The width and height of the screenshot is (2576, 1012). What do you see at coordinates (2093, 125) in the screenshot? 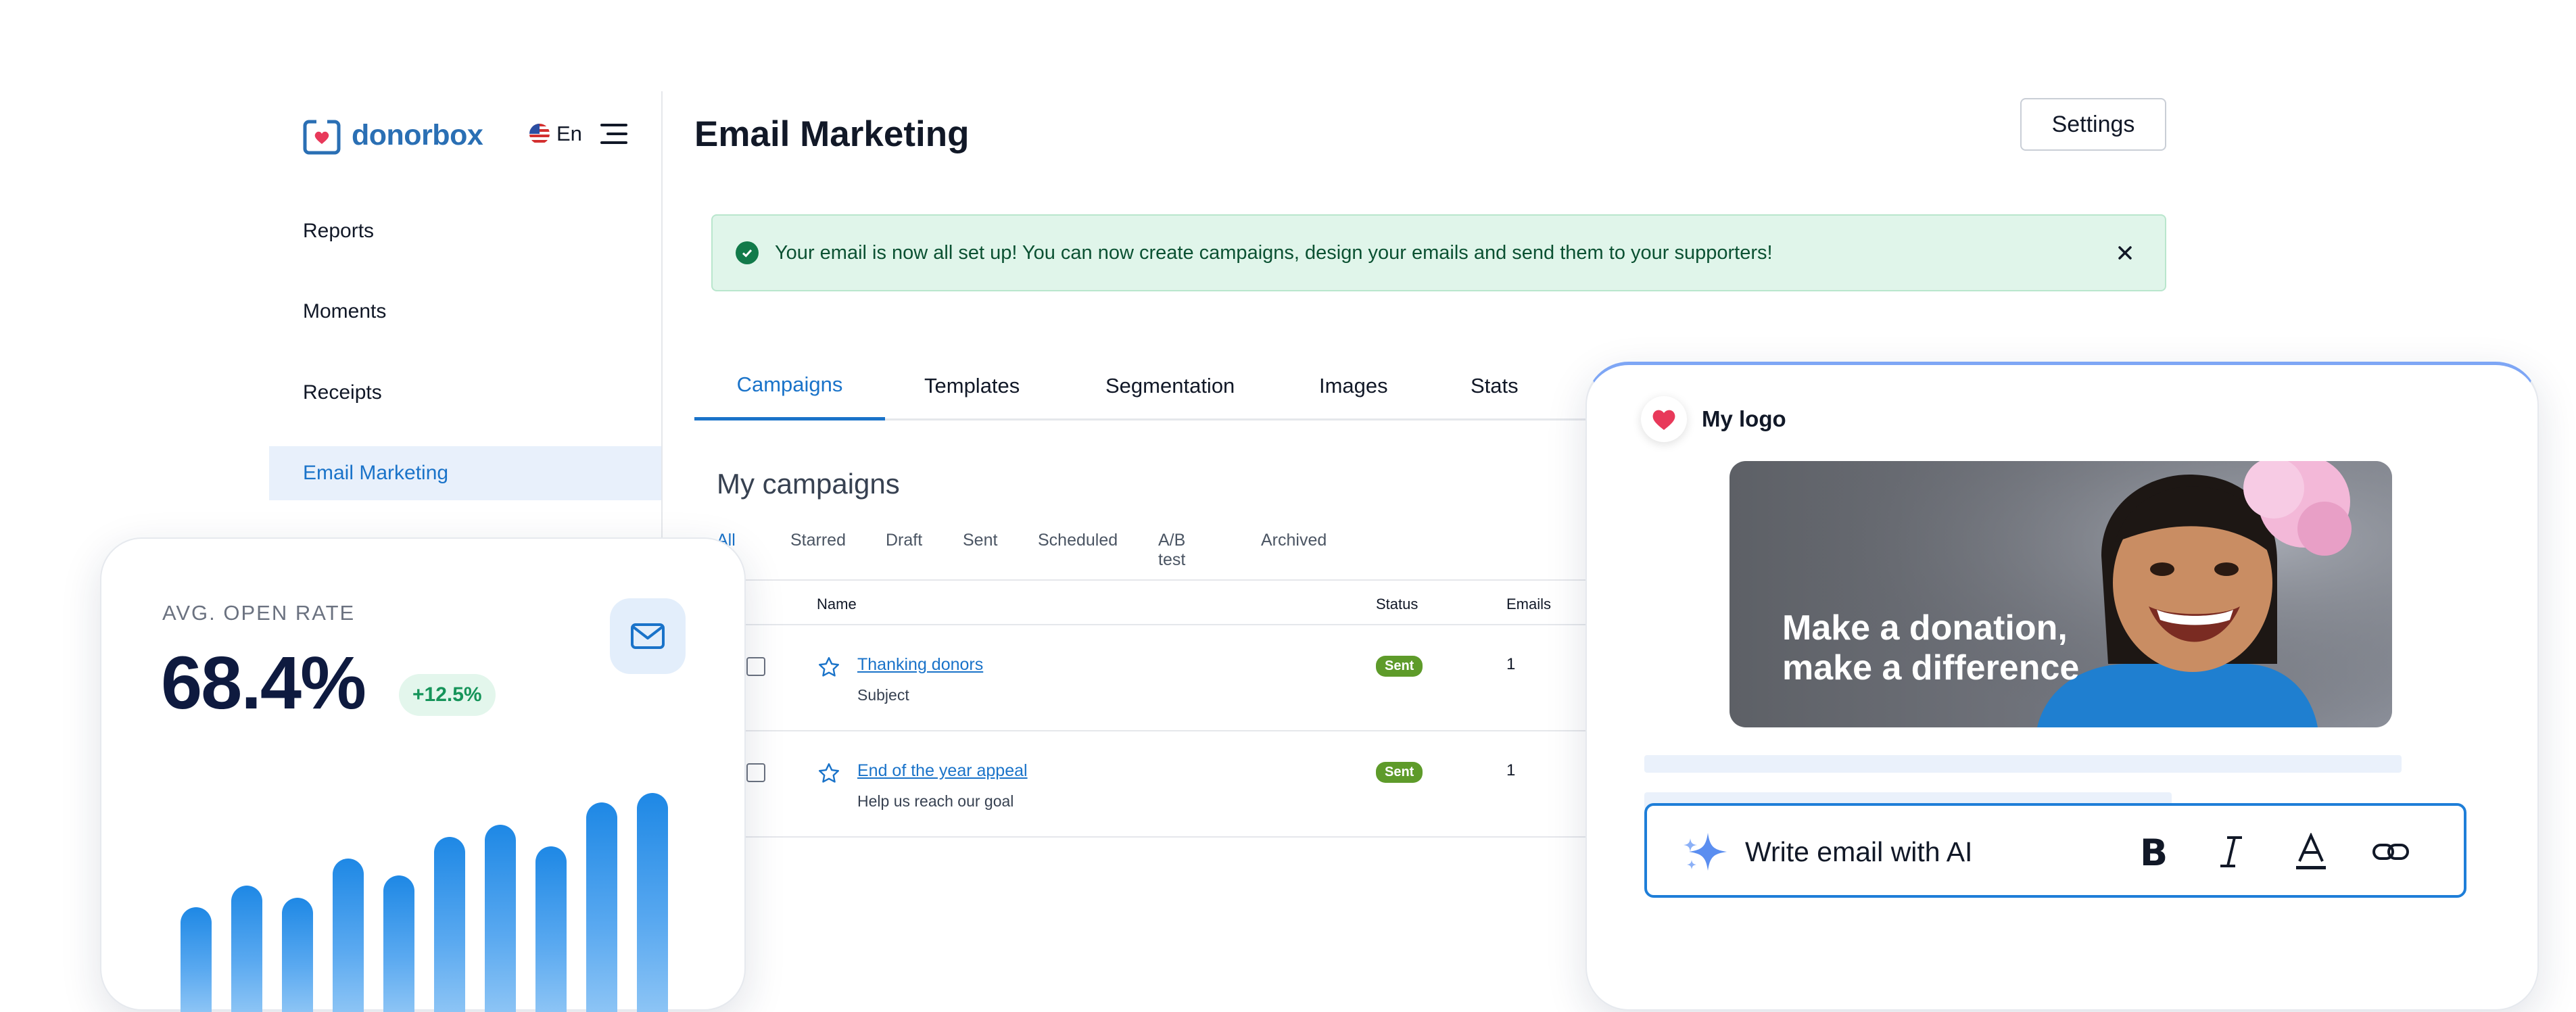
I see `settings-button: Settings` at bounding box center [2093, 125].